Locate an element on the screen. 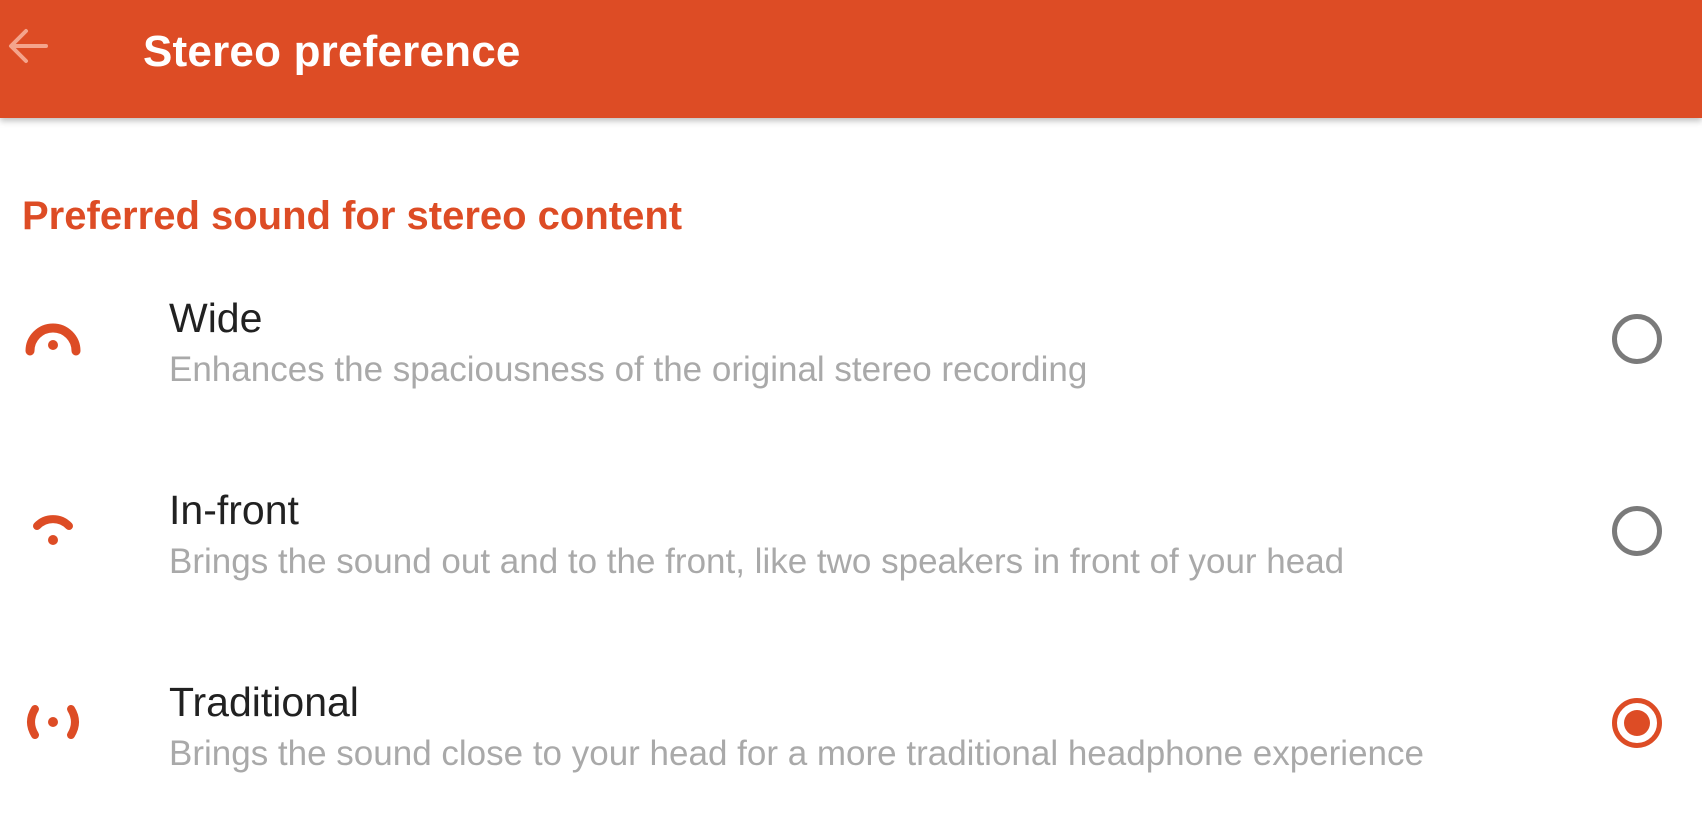  radio-wide is located at coordinates (1637, 339).